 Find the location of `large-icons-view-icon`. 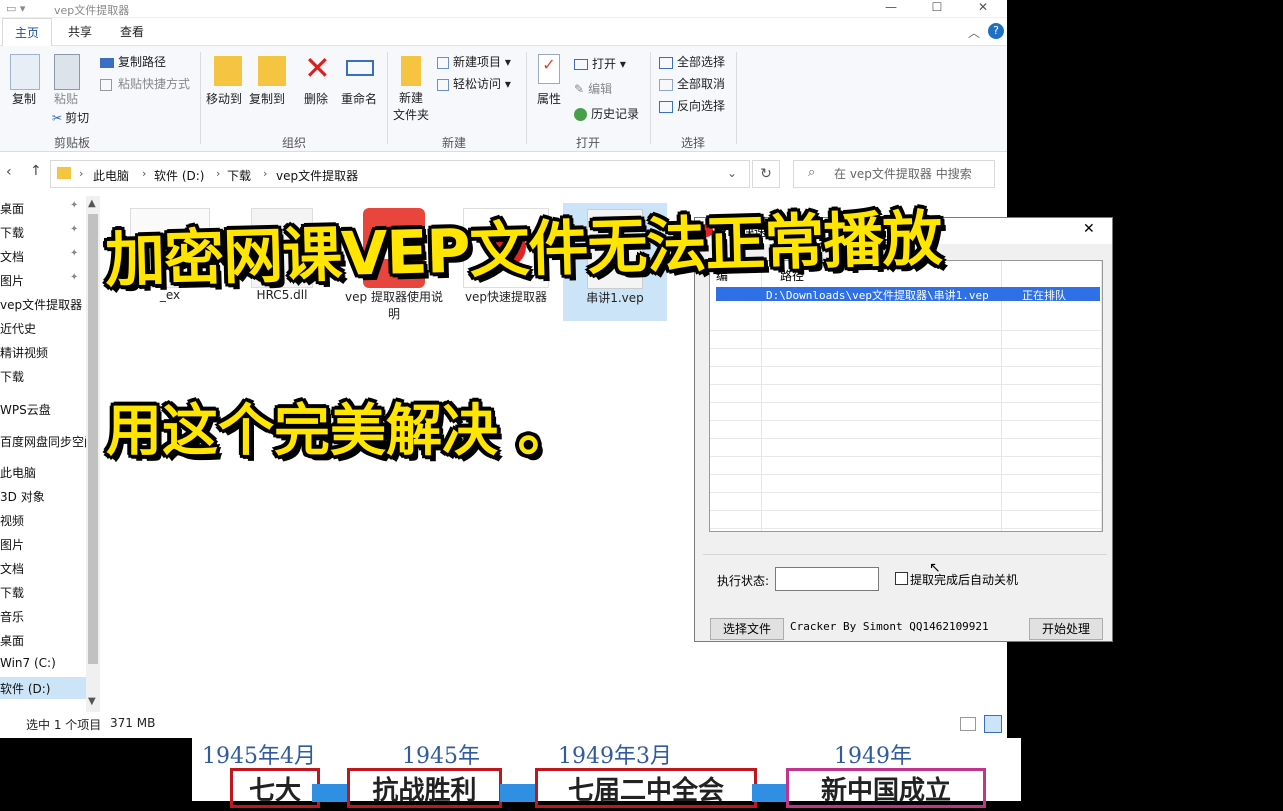

large-icons-view-icon is located at coordinates (993, 724).